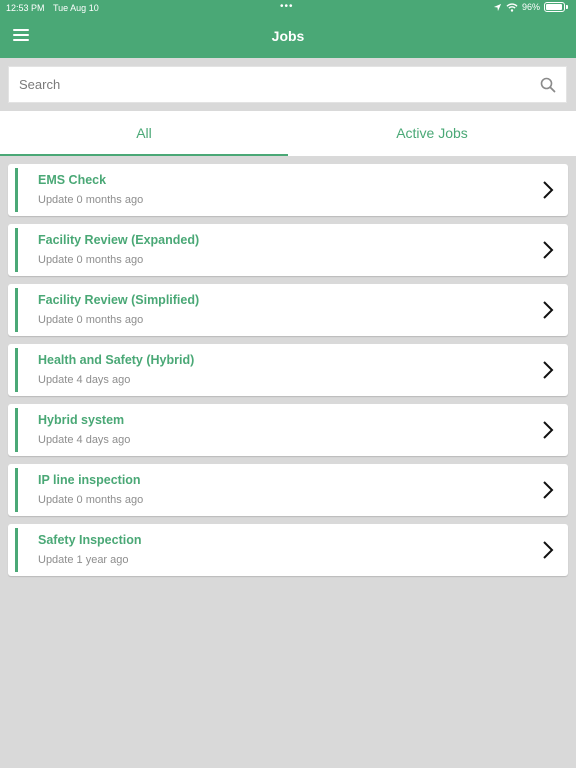 The height and width of the screenshot is (768, 576). What do you see at coordinates (512, 7) in the screenshot?
I see `wifi-icon` at bounding box center [512, 7].